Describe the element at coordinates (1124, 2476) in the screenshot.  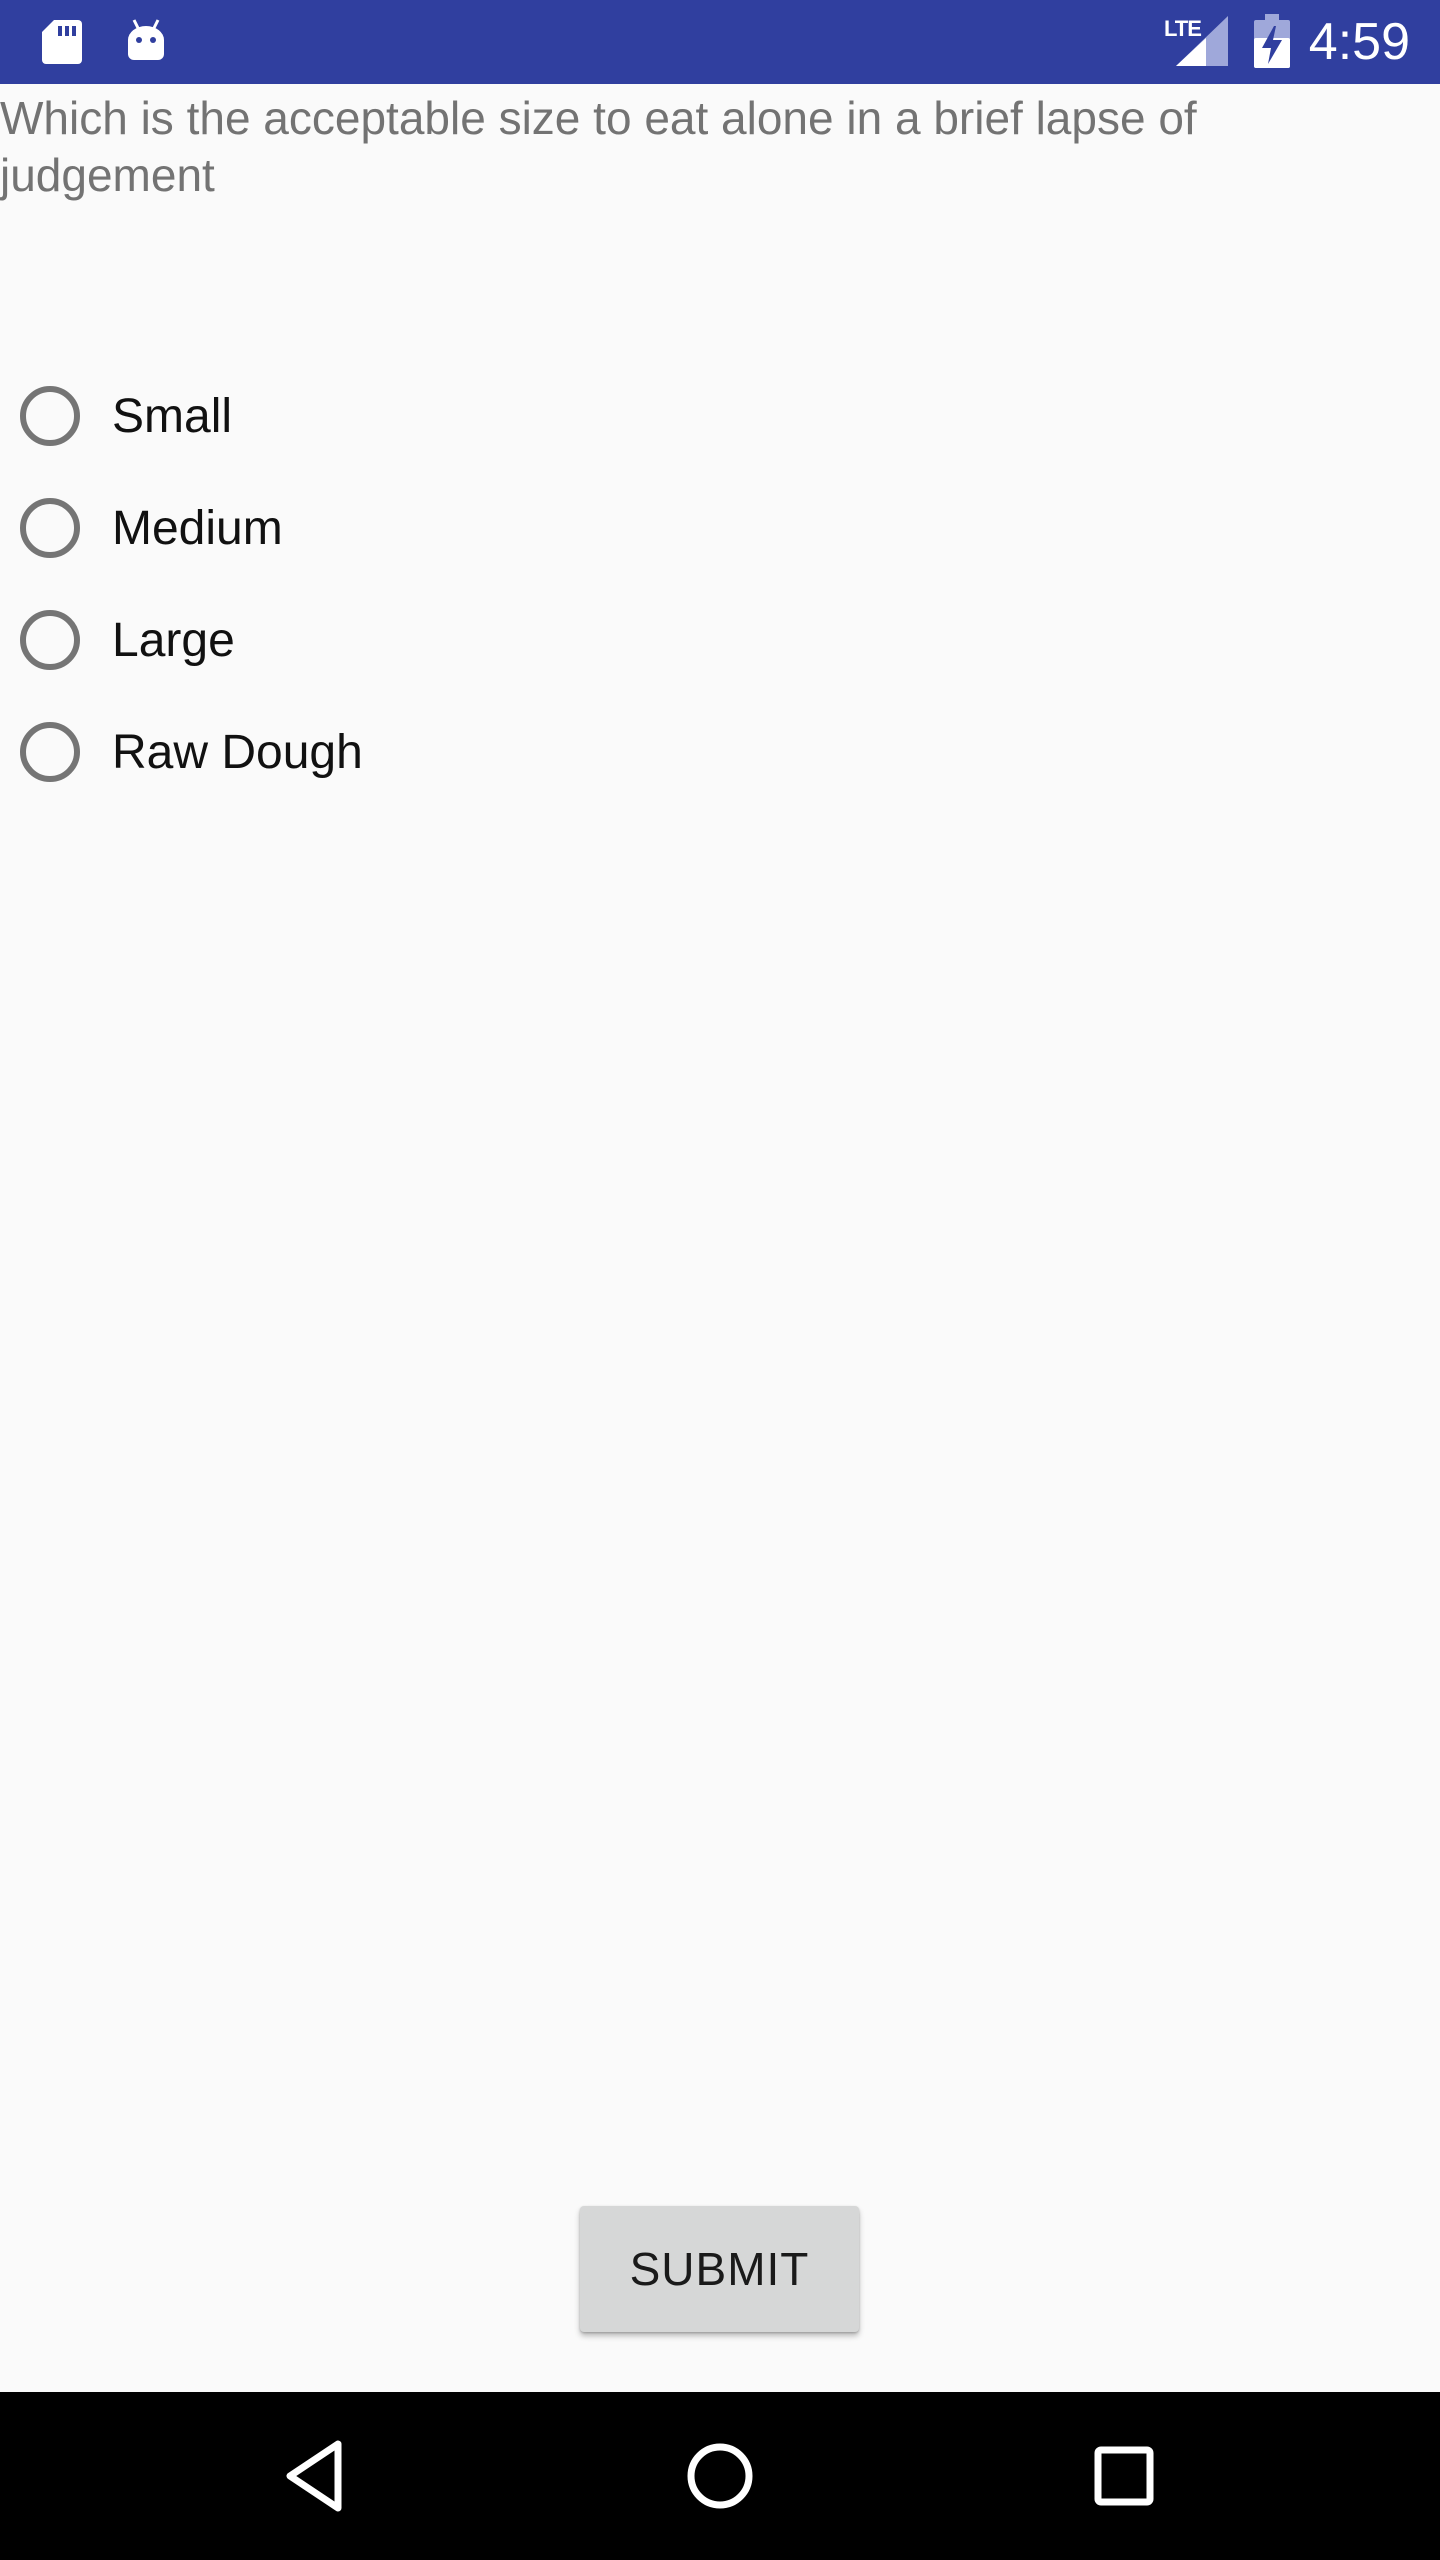
I see `recent-apps-icon` at that location.